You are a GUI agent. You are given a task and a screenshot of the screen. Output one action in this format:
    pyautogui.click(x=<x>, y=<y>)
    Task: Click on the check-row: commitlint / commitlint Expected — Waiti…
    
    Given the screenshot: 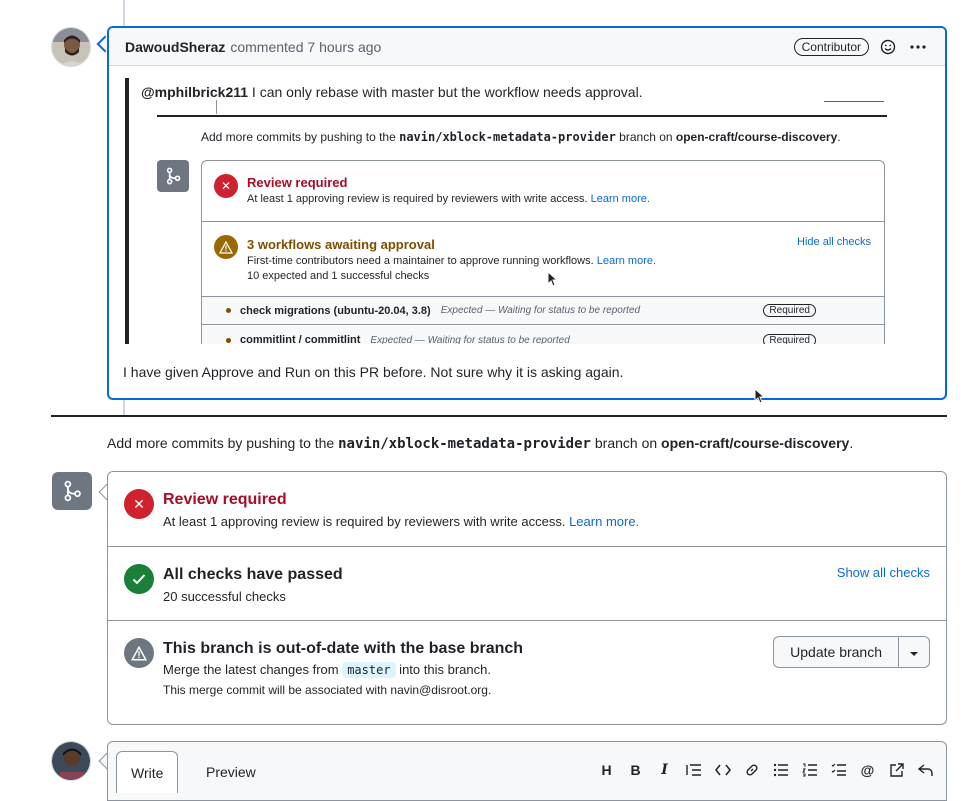 What is the action you would take?
    pyautogui.click(x=543, y=335)
    